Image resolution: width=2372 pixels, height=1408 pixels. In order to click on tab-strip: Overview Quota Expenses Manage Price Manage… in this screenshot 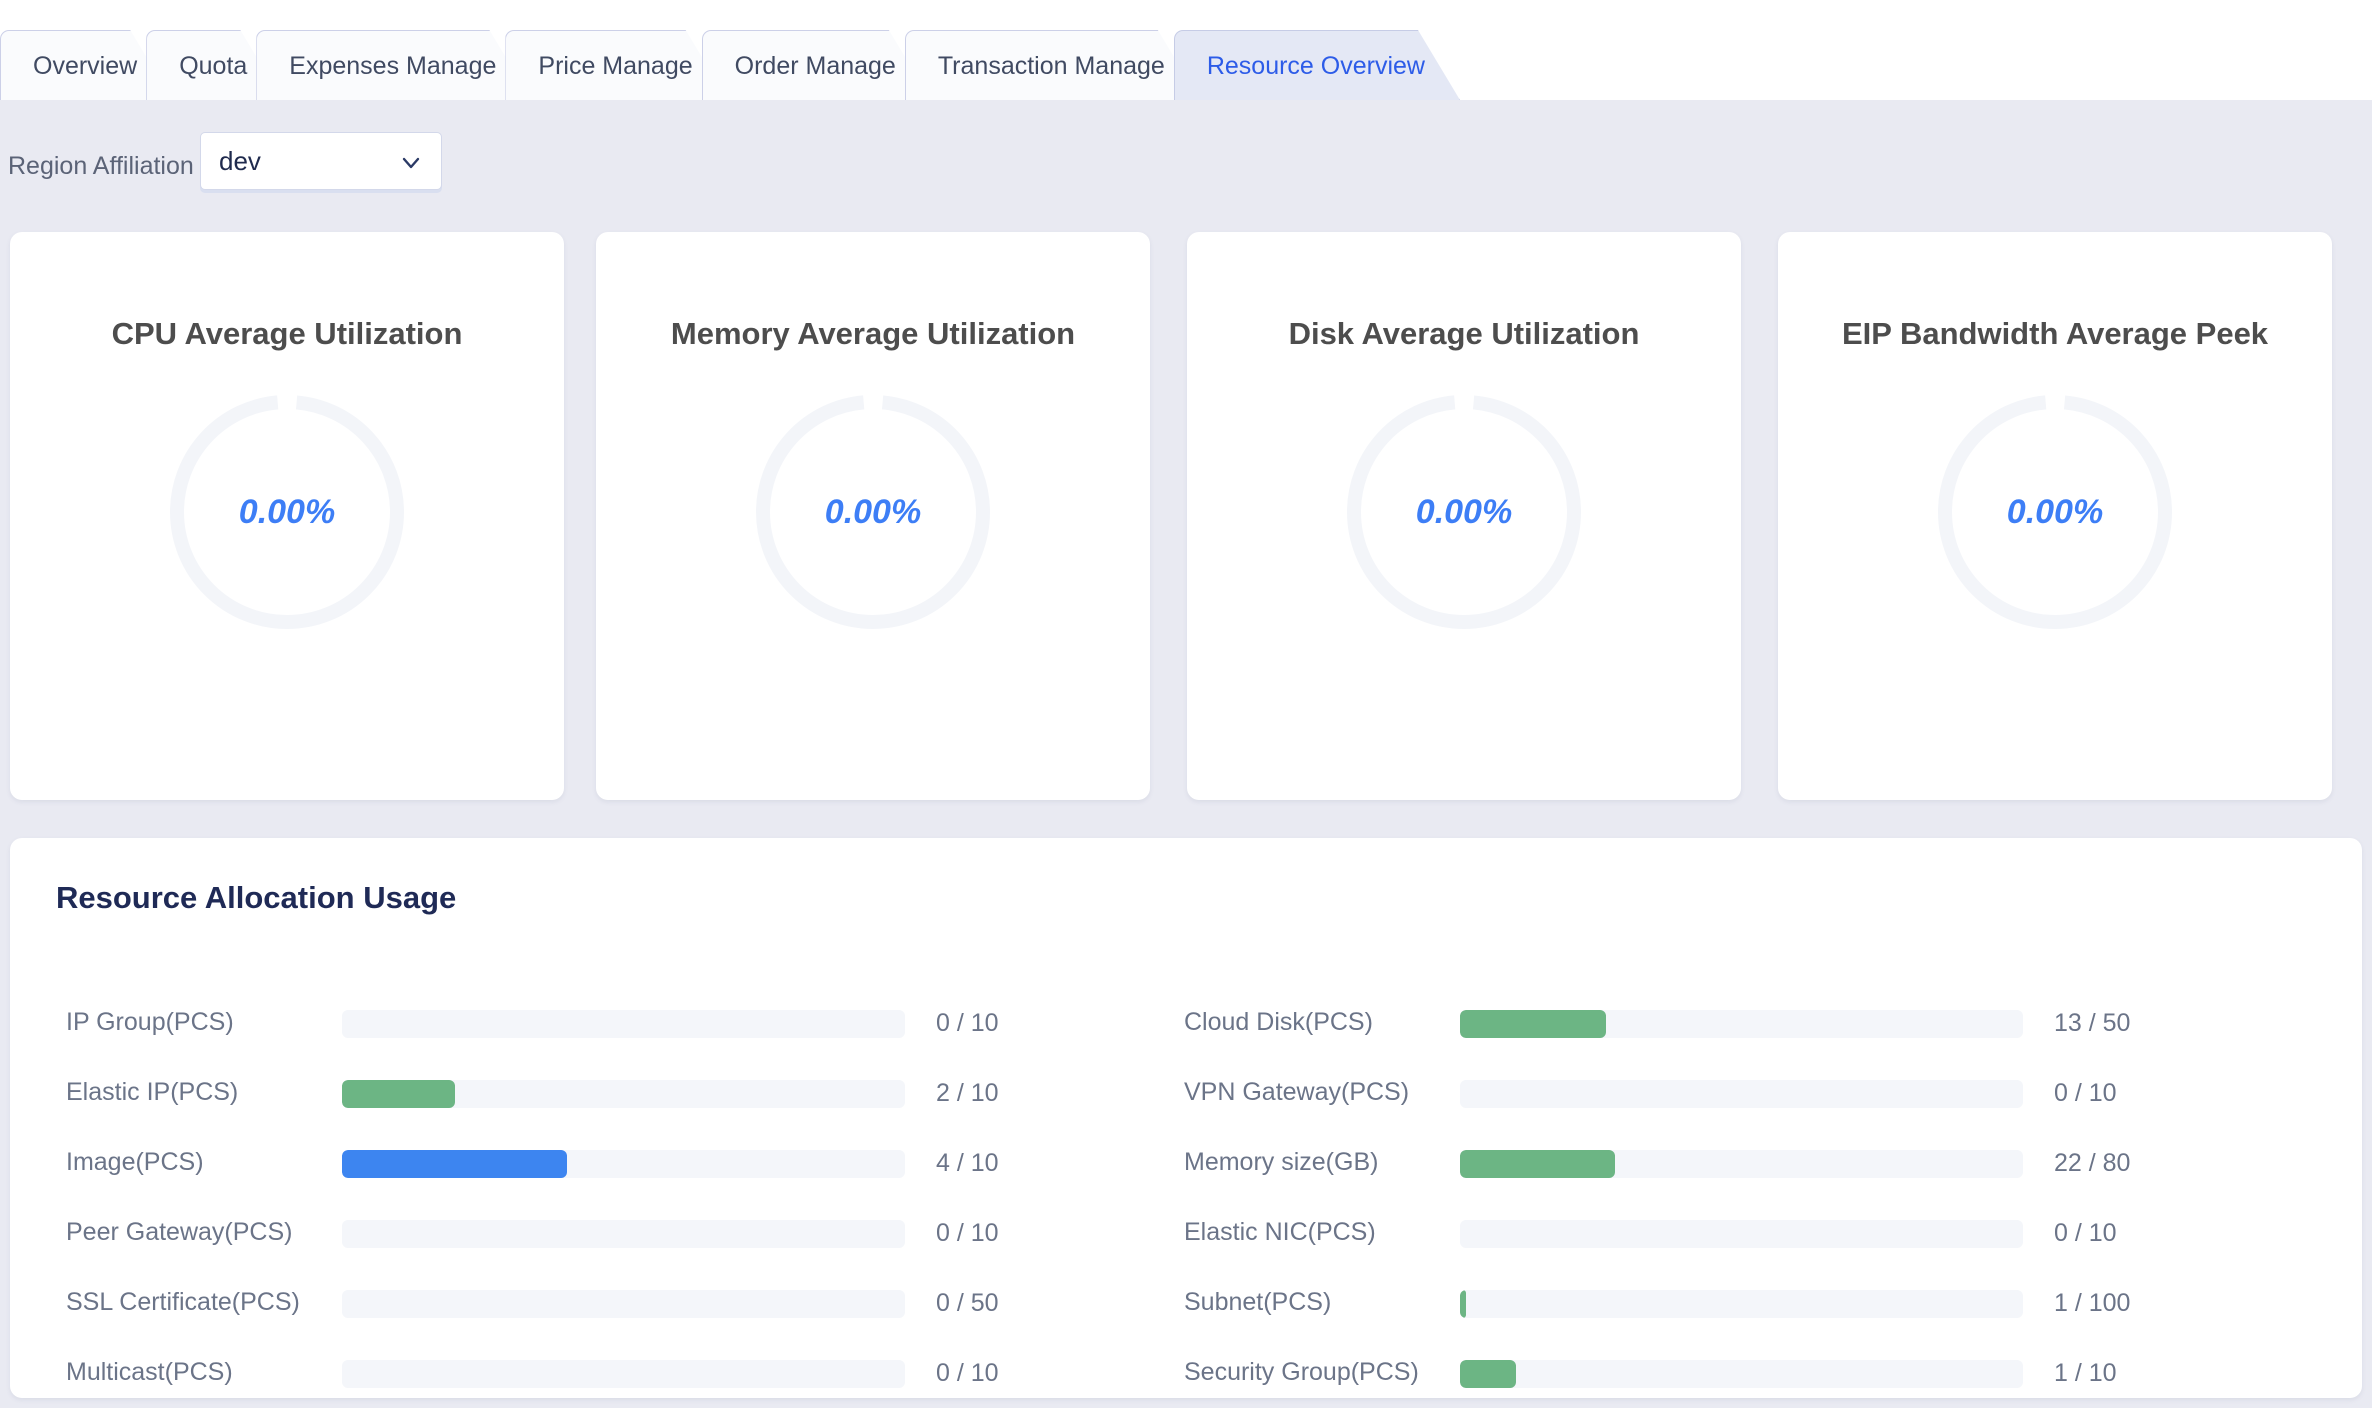, I will do `click(717, 65)`.